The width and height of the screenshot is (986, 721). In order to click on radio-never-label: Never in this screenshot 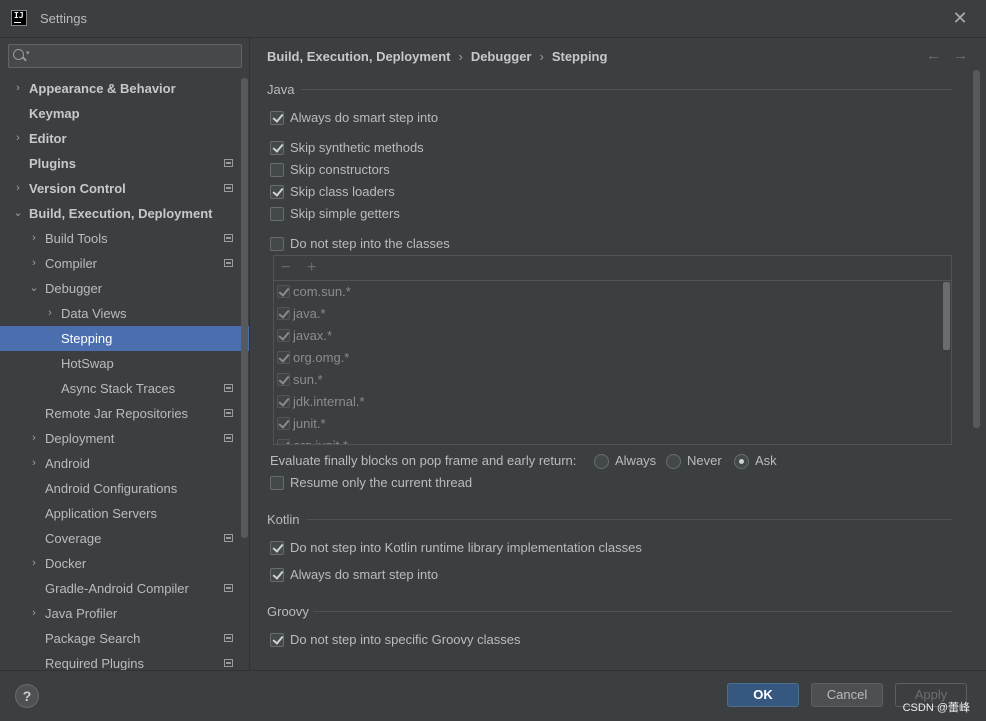, I will do `click(704, 461)`.